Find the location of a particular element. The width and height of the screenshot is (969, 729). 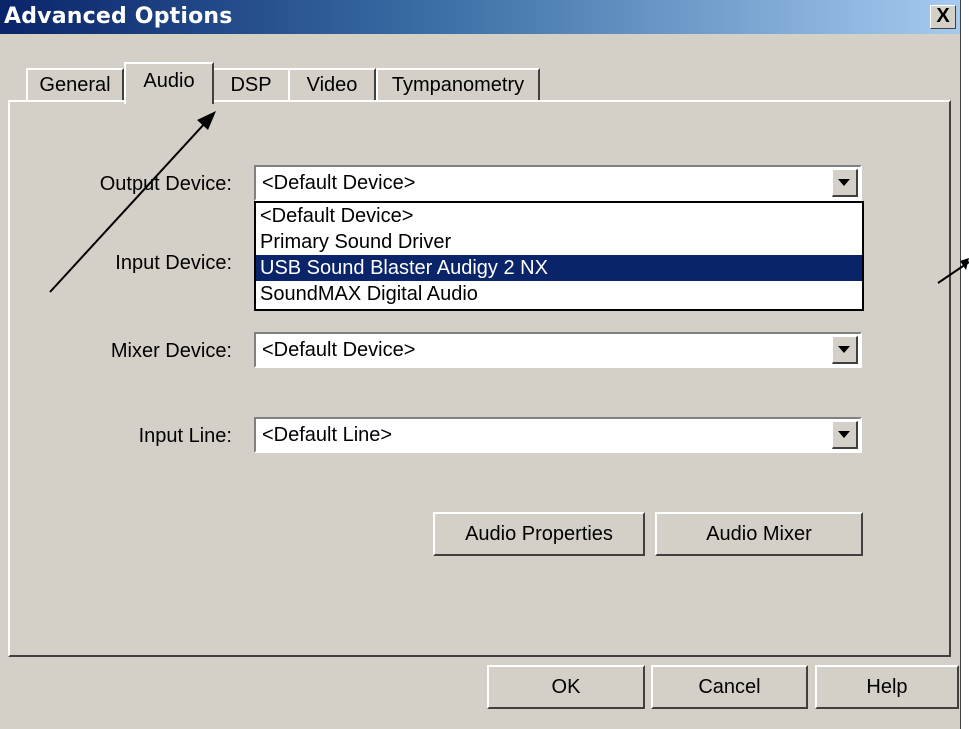

close-icon: X is located at coordinates (943, 16).